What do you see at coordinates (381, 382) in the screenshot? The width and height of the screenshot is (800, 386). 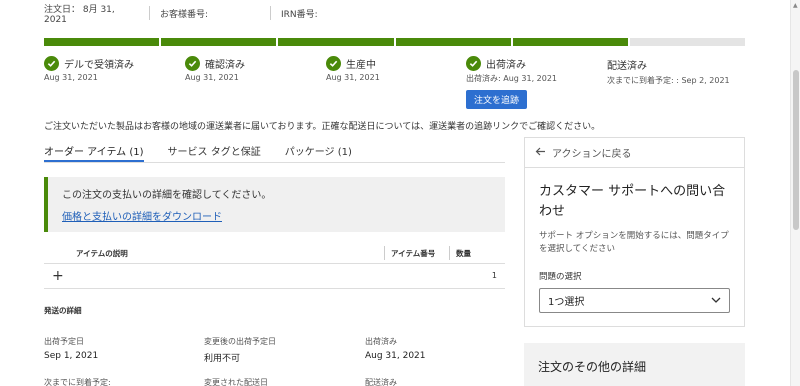 I see `field-label: 配送済み` at bounding box center [381, 382].